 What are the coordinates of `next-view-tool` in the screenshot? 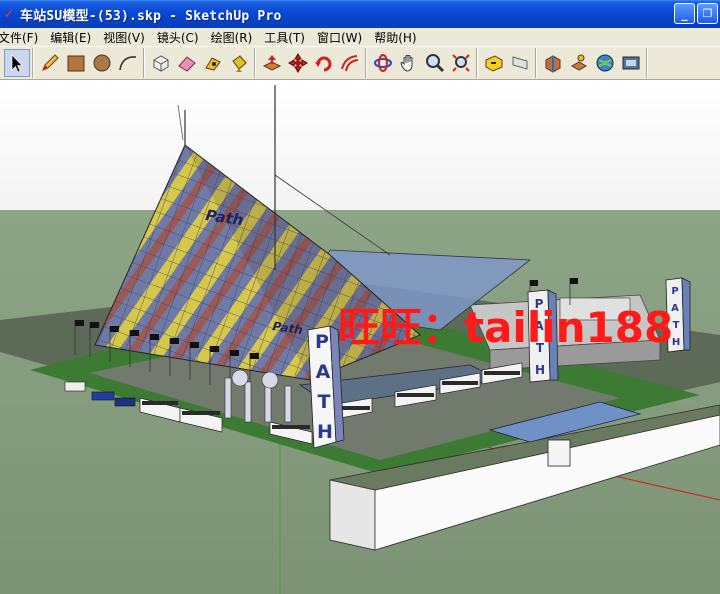 It's located at (520, 63).